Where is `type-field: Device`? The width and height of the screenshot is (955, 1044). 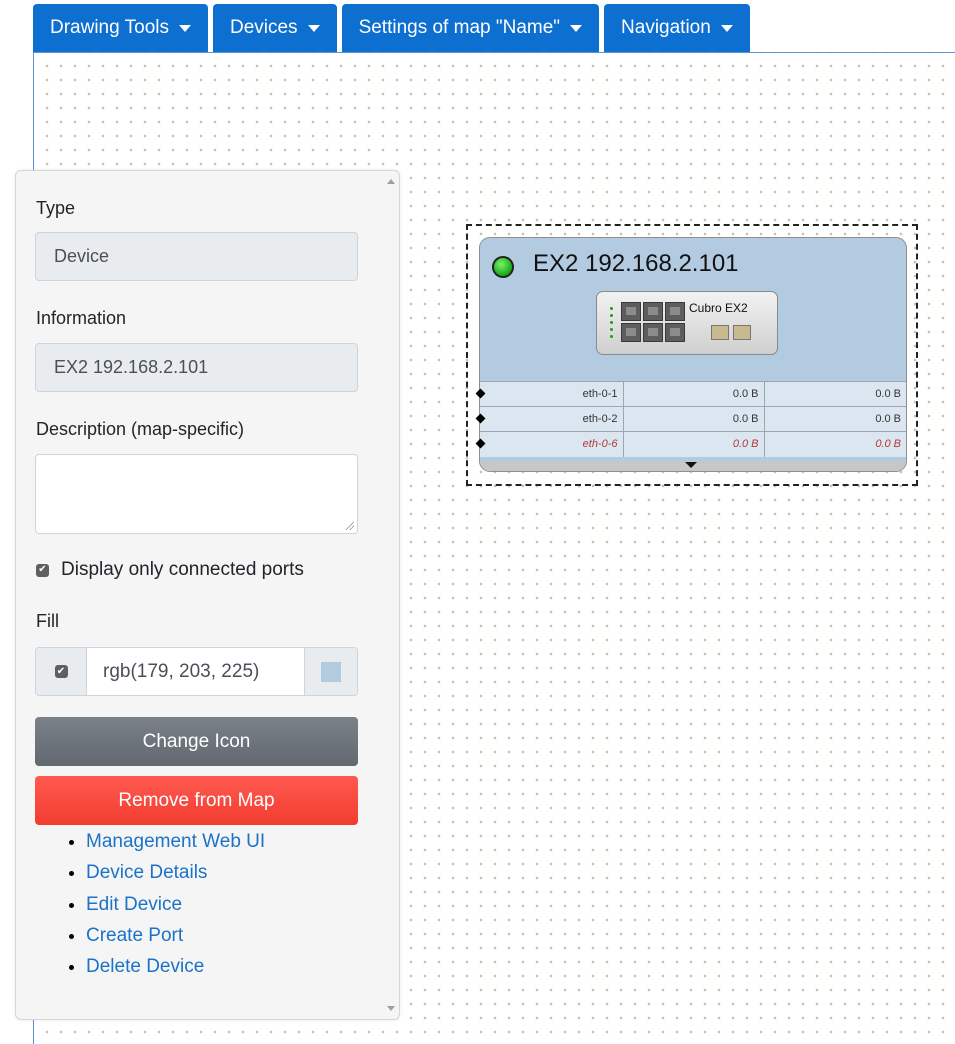
type-field: Device is located at coordinates (196, 256).